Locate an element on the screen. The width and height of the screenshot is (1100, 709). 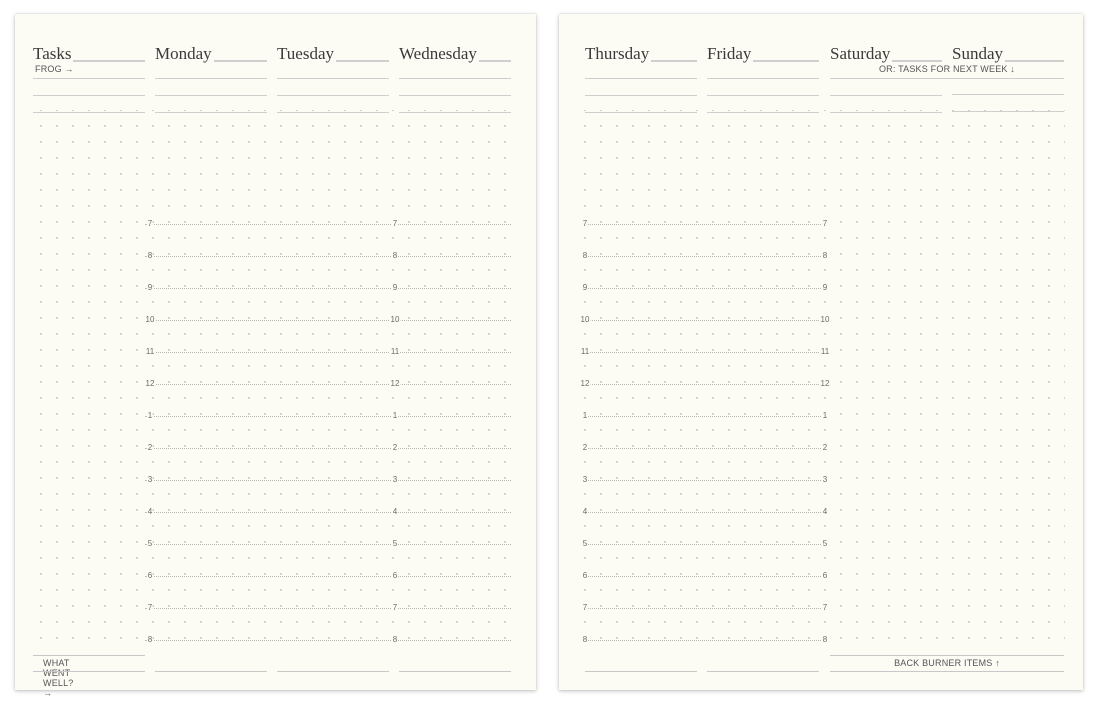
what-went-well-label: WHAT WENT WELL? → is located at coordinates (58, 678).